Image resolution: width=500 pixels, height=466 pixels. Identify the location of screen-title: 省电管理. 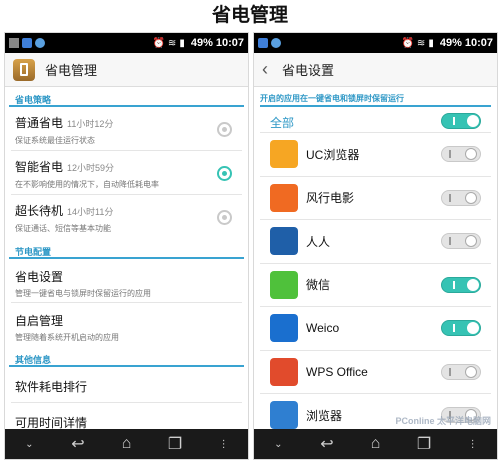
(71, 70).